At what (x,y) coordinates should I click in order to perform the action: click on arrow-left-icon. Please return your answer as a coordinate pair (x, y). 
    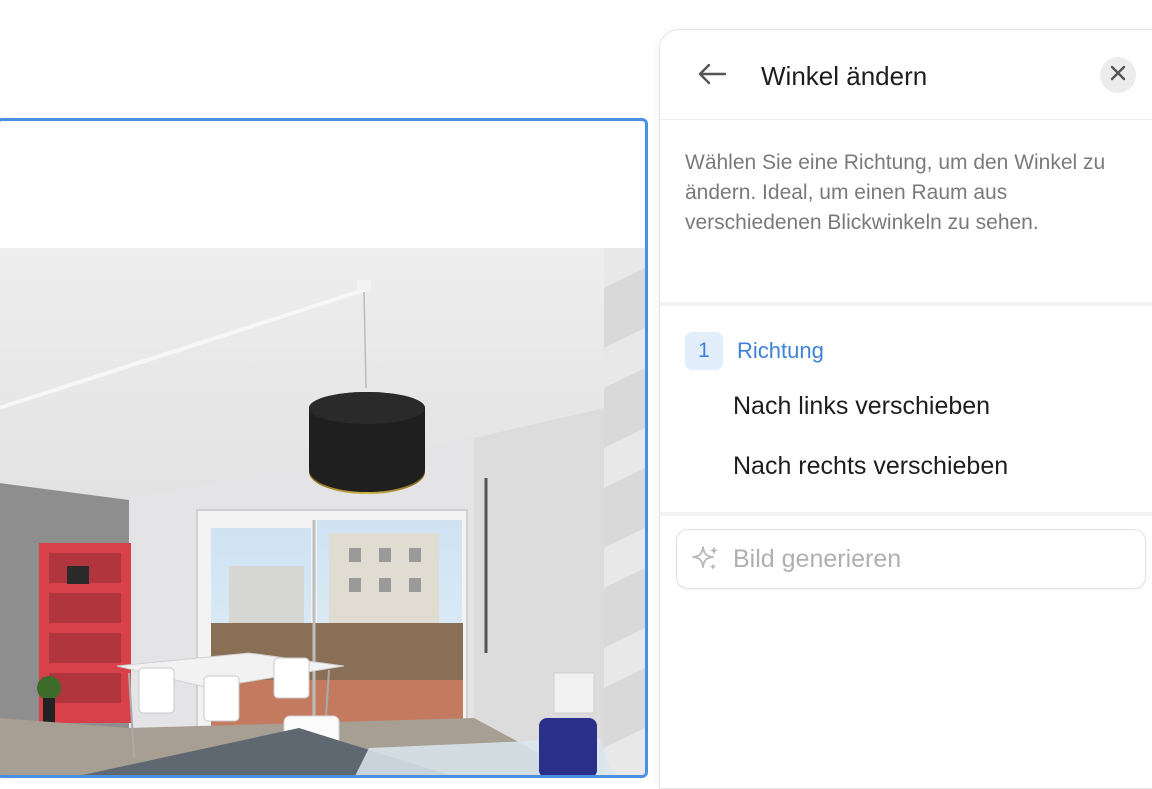
    Looking at the image, I should click on (712, 76).